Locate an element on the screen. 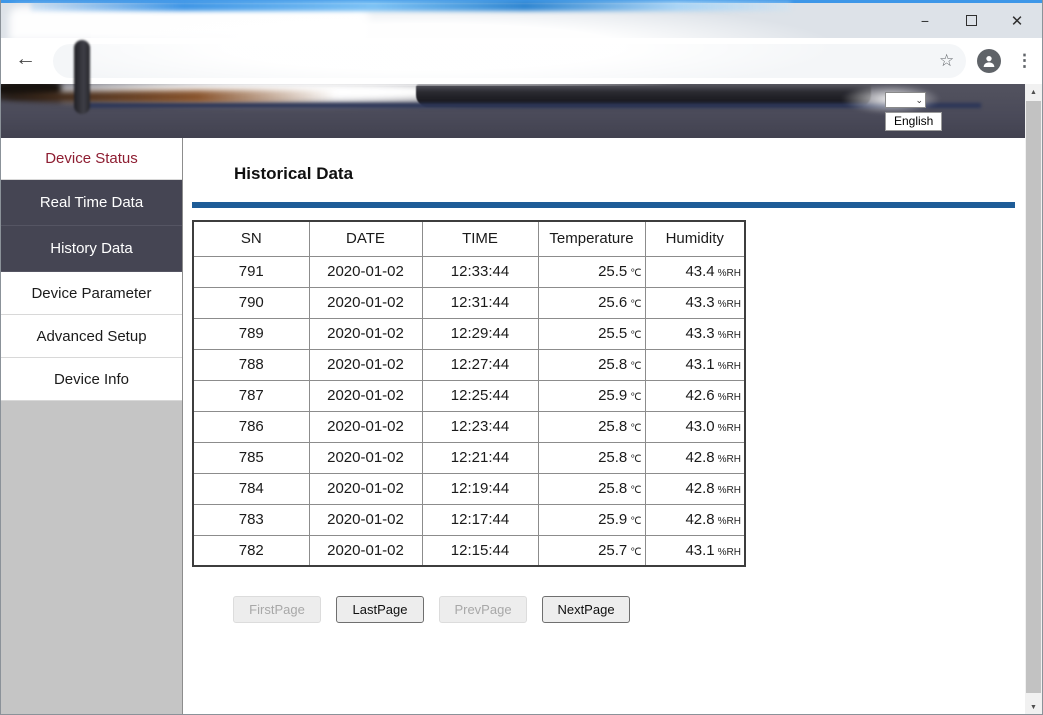 The image size is (1043, 715). sidebar-item-device-status: Device Status is located at coordinates (91, 159).